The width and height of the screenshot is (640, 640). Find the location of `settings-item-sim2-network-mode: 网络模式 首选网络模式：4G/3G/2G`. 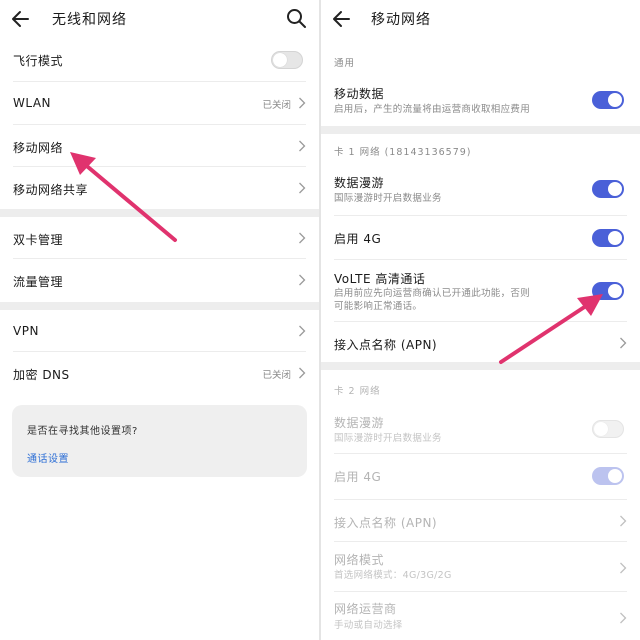

settings-item-sim2-network-mode: 网络模式 首选网络模式：4G/3G/2G is located at coordinates (480, 567).